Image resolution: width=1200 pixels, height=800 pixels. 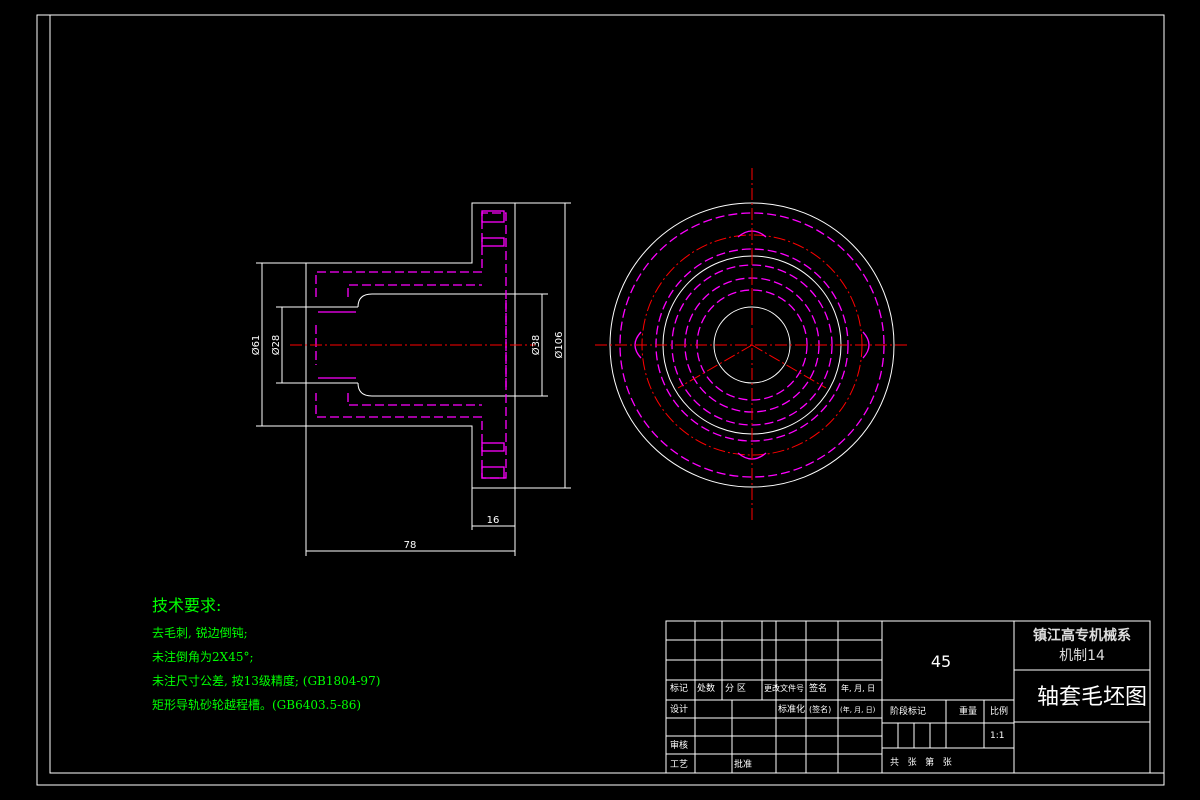 What do you see at coordinates (743, 764) in the screenshot?
I see `hdr-approve: 批准` at bounding box center [743, 764].